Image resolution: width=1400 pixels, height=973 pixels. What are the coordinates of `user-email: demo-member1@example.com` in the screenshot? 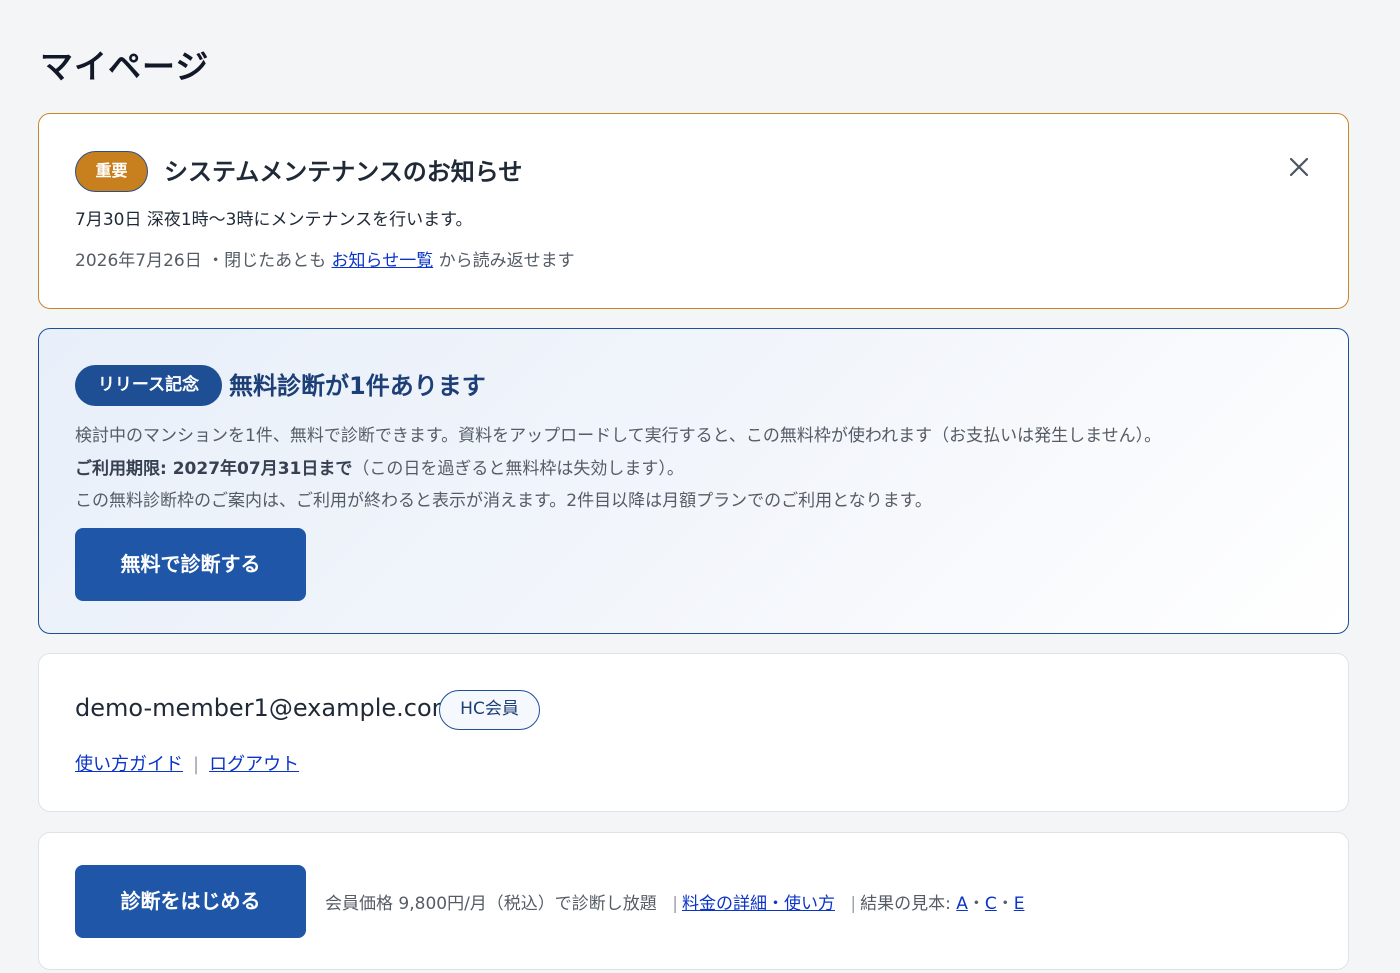 It's located at (265, 708).